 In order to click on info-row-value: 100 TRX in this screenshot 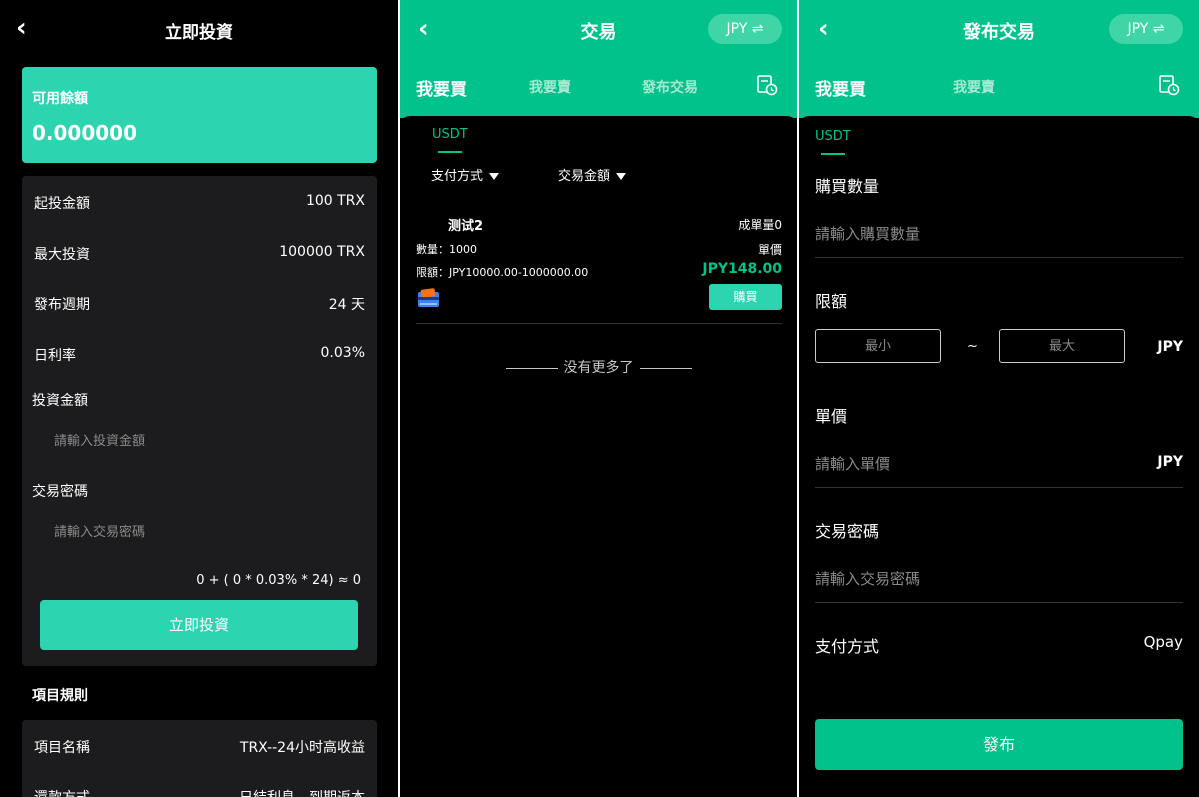, I will do `click(335, 201)`.